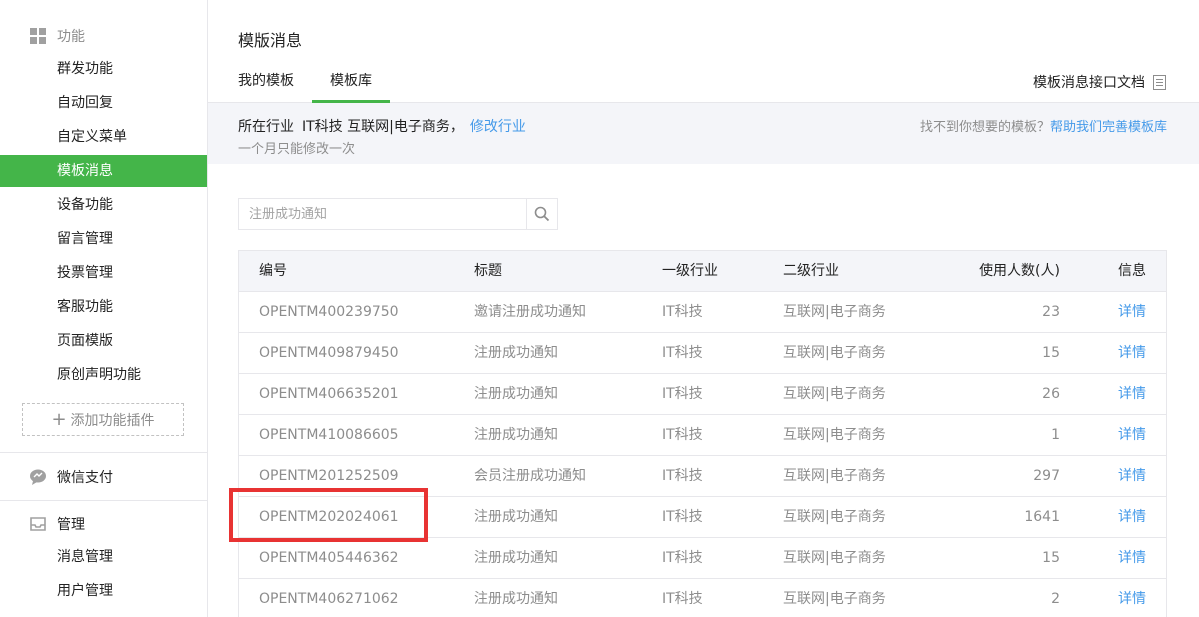  What do you see at coordinates (498, 127) in the screenshot?
I see `edit-industry-link: 修改行业` at bounding box center [498, 127].